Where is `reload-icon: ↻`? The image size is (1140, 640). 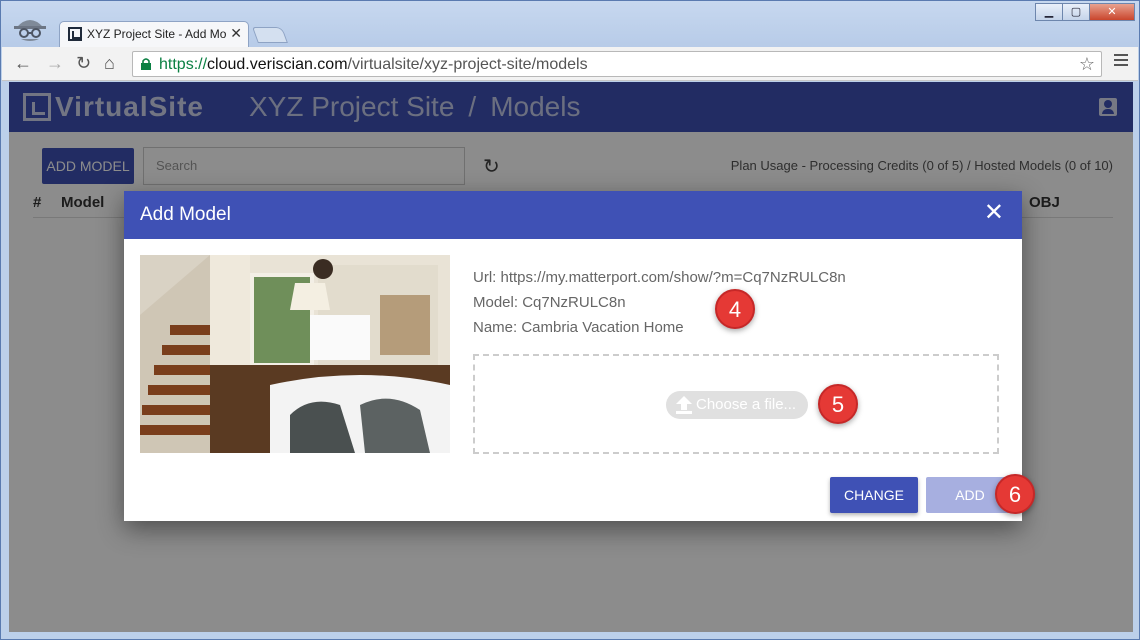
reload-icon: ↻ is located at coordinates (83, 63).